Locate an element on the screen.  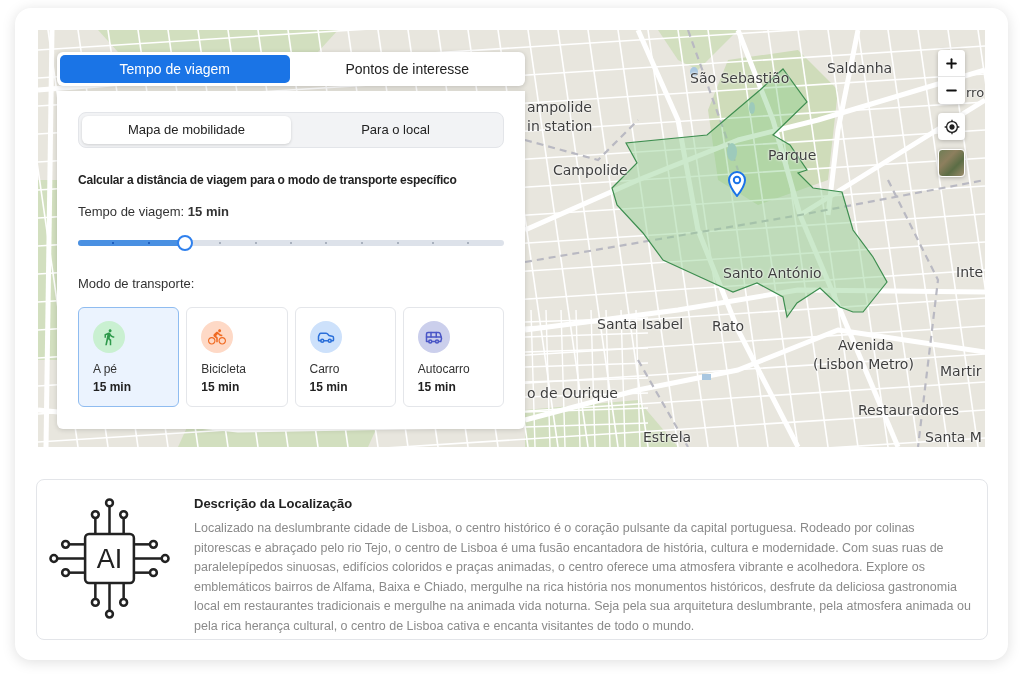
map-label: Rato is located at coordinates (728, 326).